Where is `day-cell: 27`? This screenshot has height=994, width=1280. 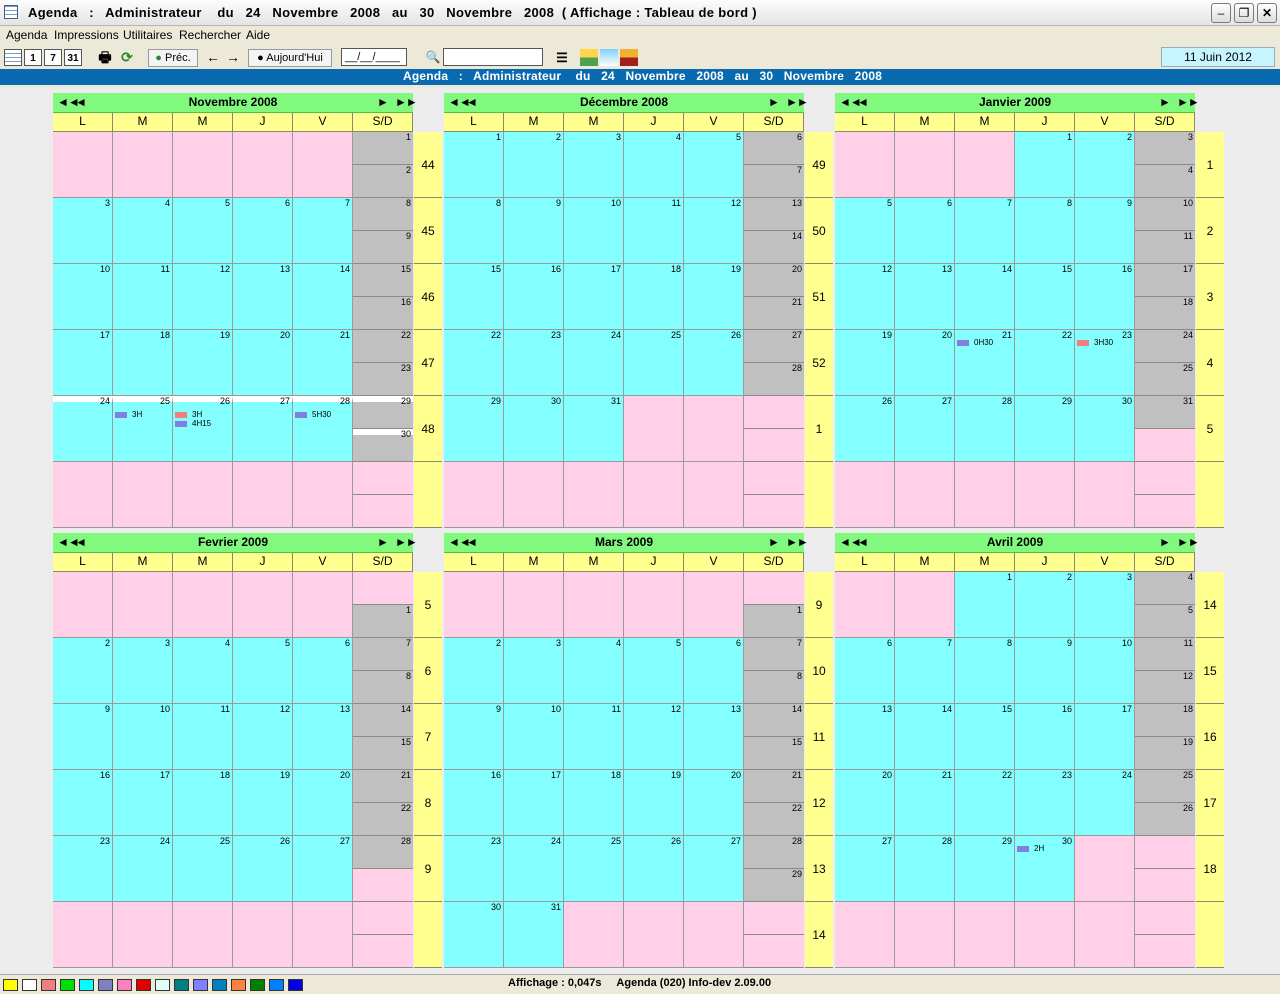 day-cell: 27 is located at coordinates (865, 869).